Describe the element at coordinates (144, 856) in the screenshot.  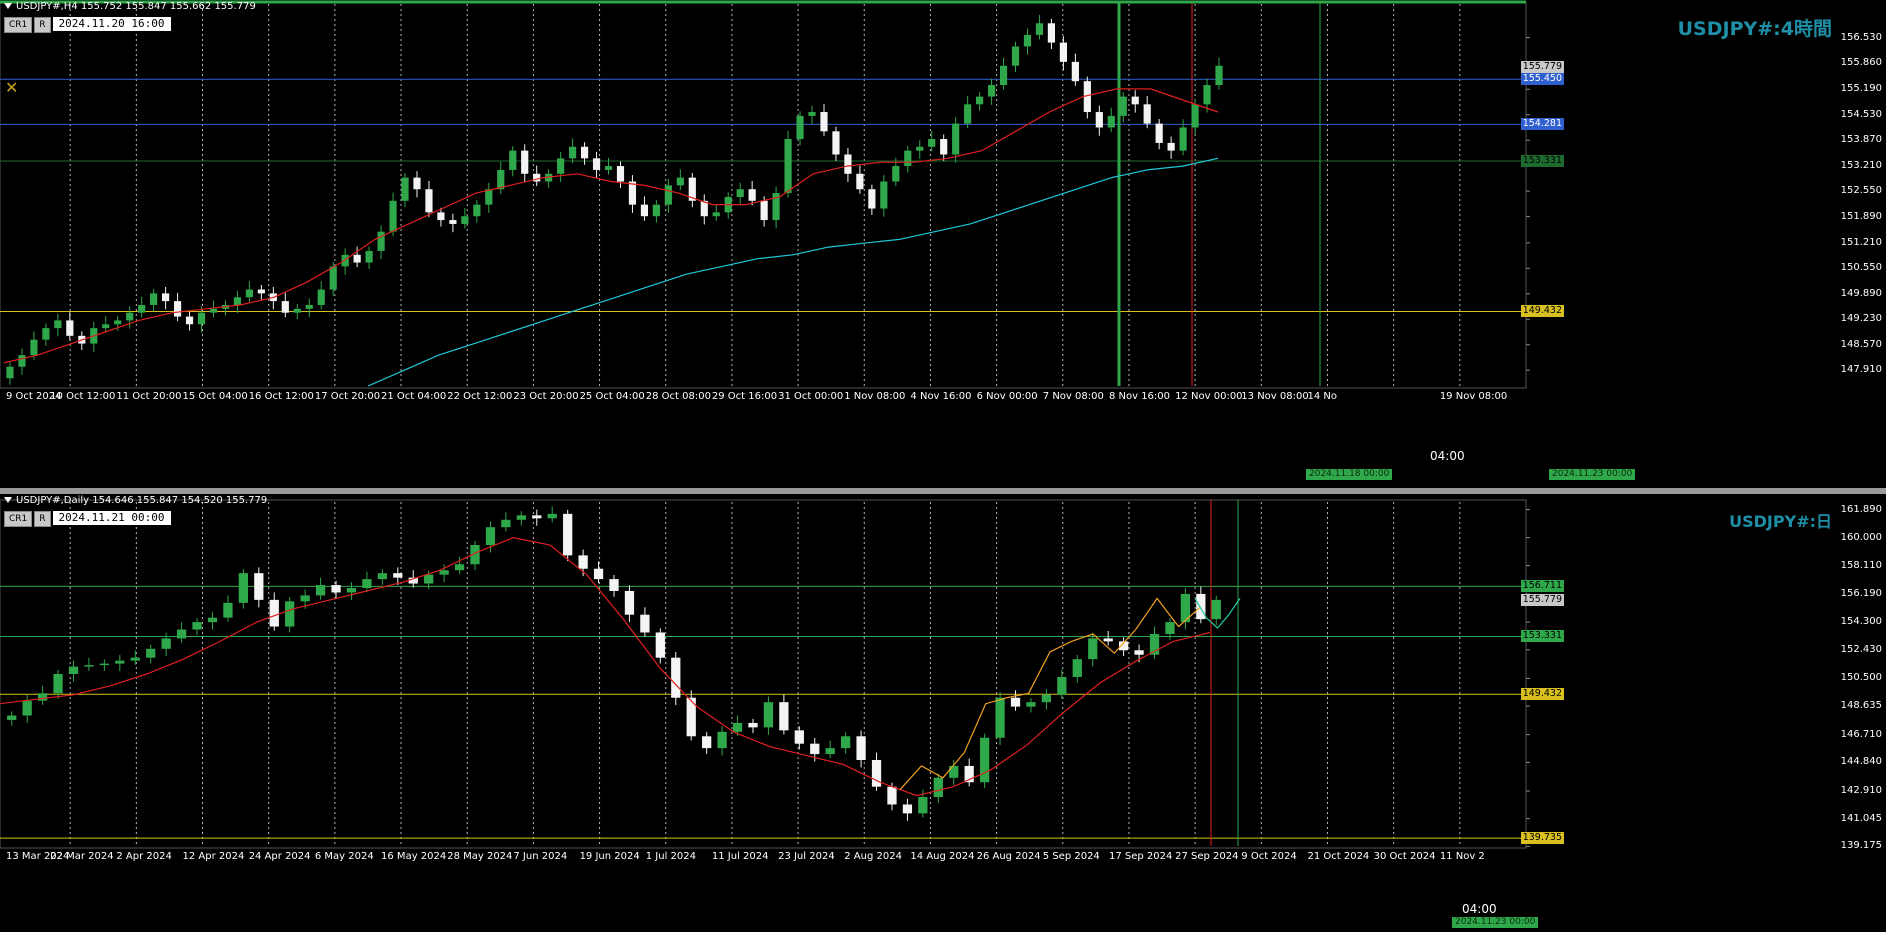
I see `x-tick-label: 2 Apr 2024` at that location.